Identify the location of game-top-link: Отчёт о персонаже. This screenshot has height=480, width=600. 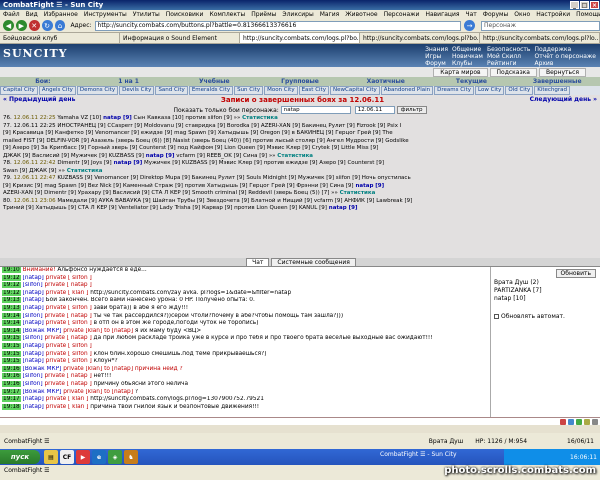
(565, 56).